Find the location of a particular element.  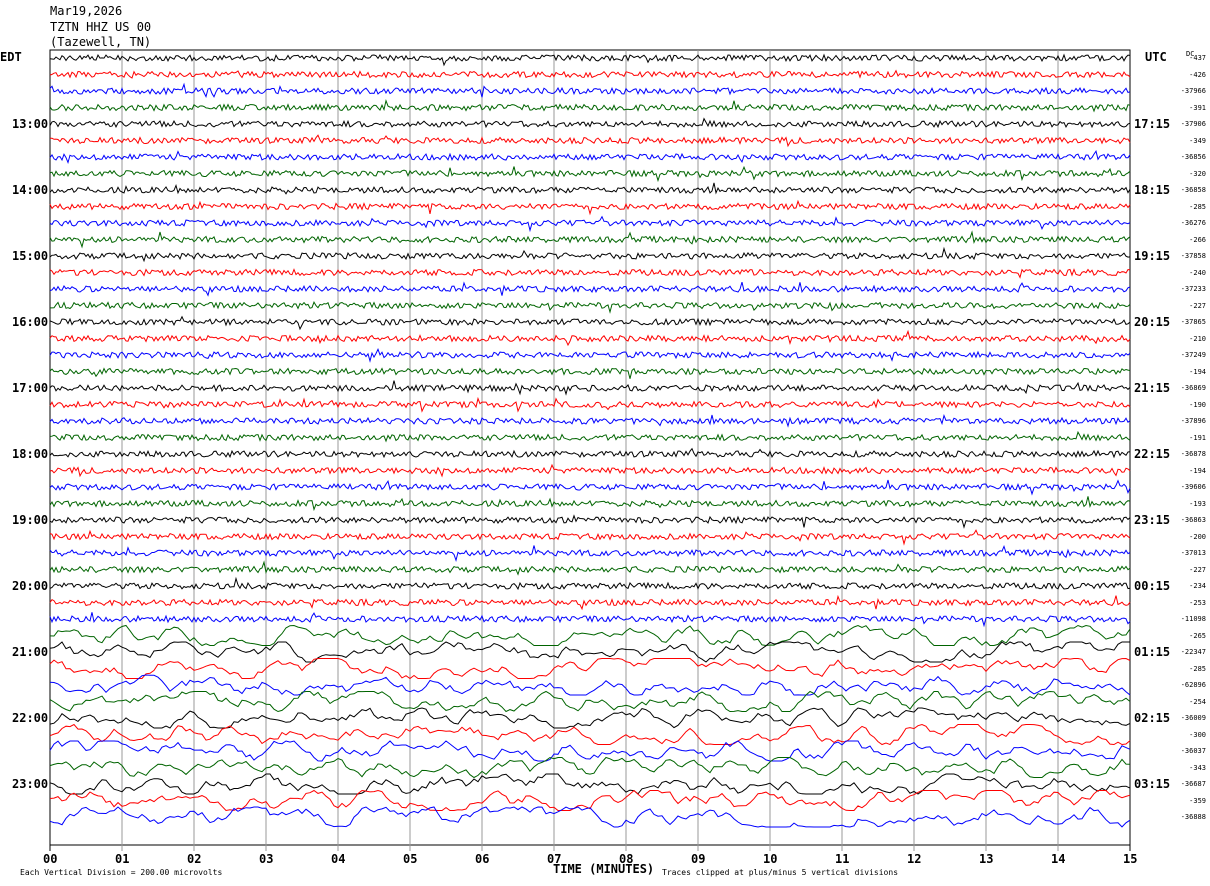

dc-offset-label: -193 is located at coordinates (1197, 503).